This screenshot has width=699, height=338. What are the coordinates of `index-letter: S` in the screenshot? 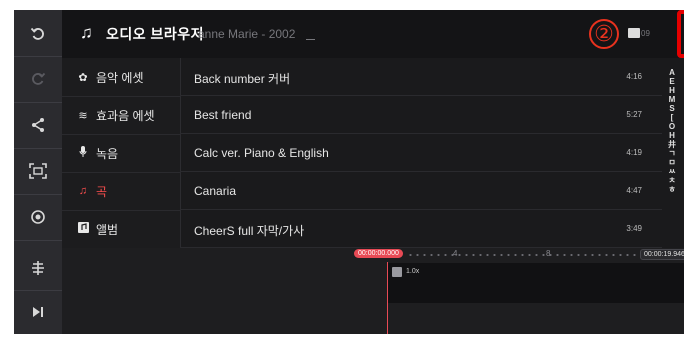 It's located at (672, 108).